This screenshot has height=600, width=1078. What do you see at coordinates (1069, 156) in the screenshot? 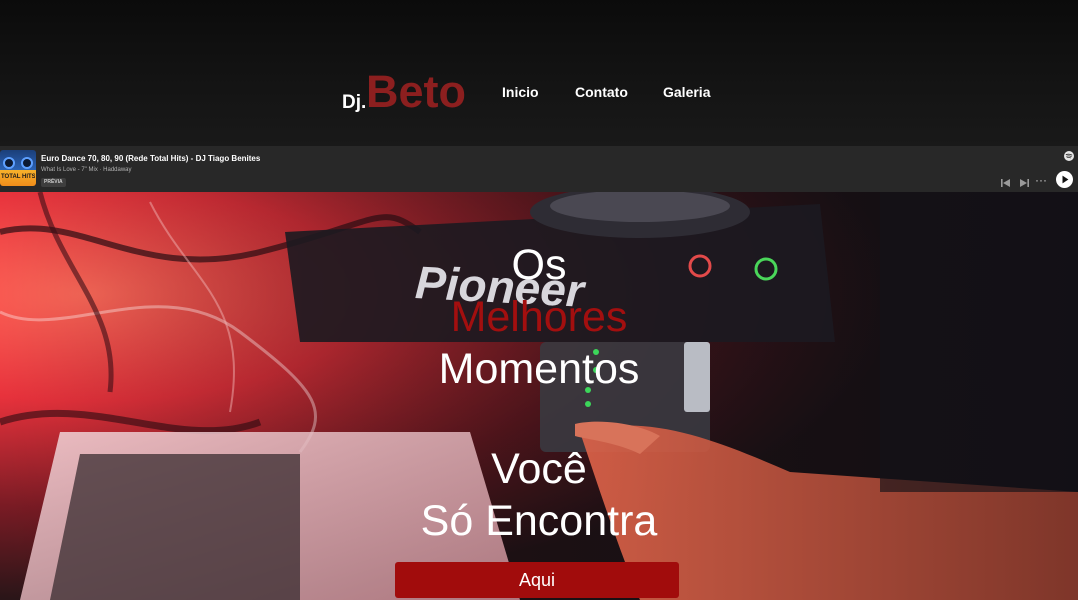
I see `spotify-logo-icon` at bounding box center [1069, 156].